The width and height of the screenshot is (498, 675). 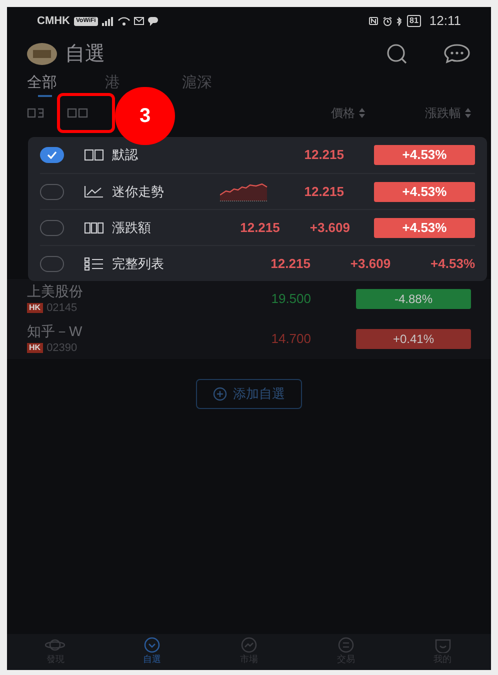 What do you see at coordinates (157, 228) in the screenshot?
I see `view-mode-label: 漲跌額` at bounding box center [157, 228].